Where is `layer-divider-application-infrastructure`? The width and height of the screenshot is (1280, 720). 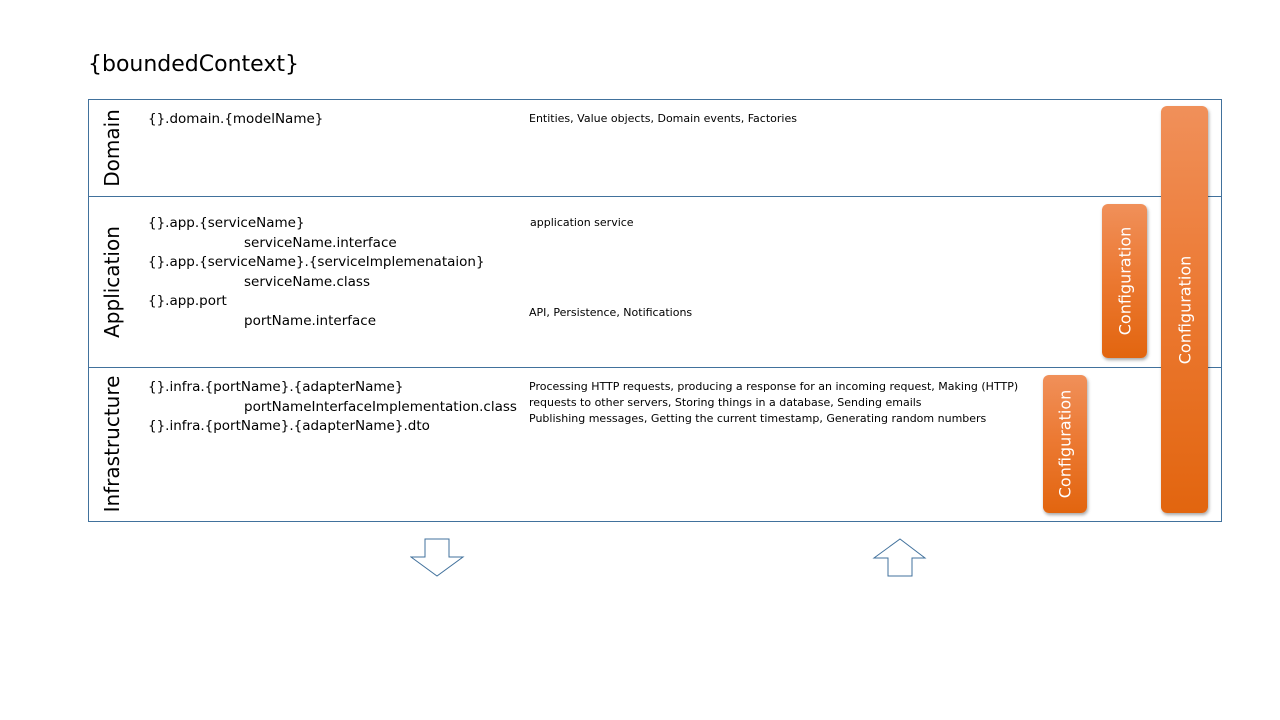 layer-divider-application-infrastructure is located at coordinates (655, 367).